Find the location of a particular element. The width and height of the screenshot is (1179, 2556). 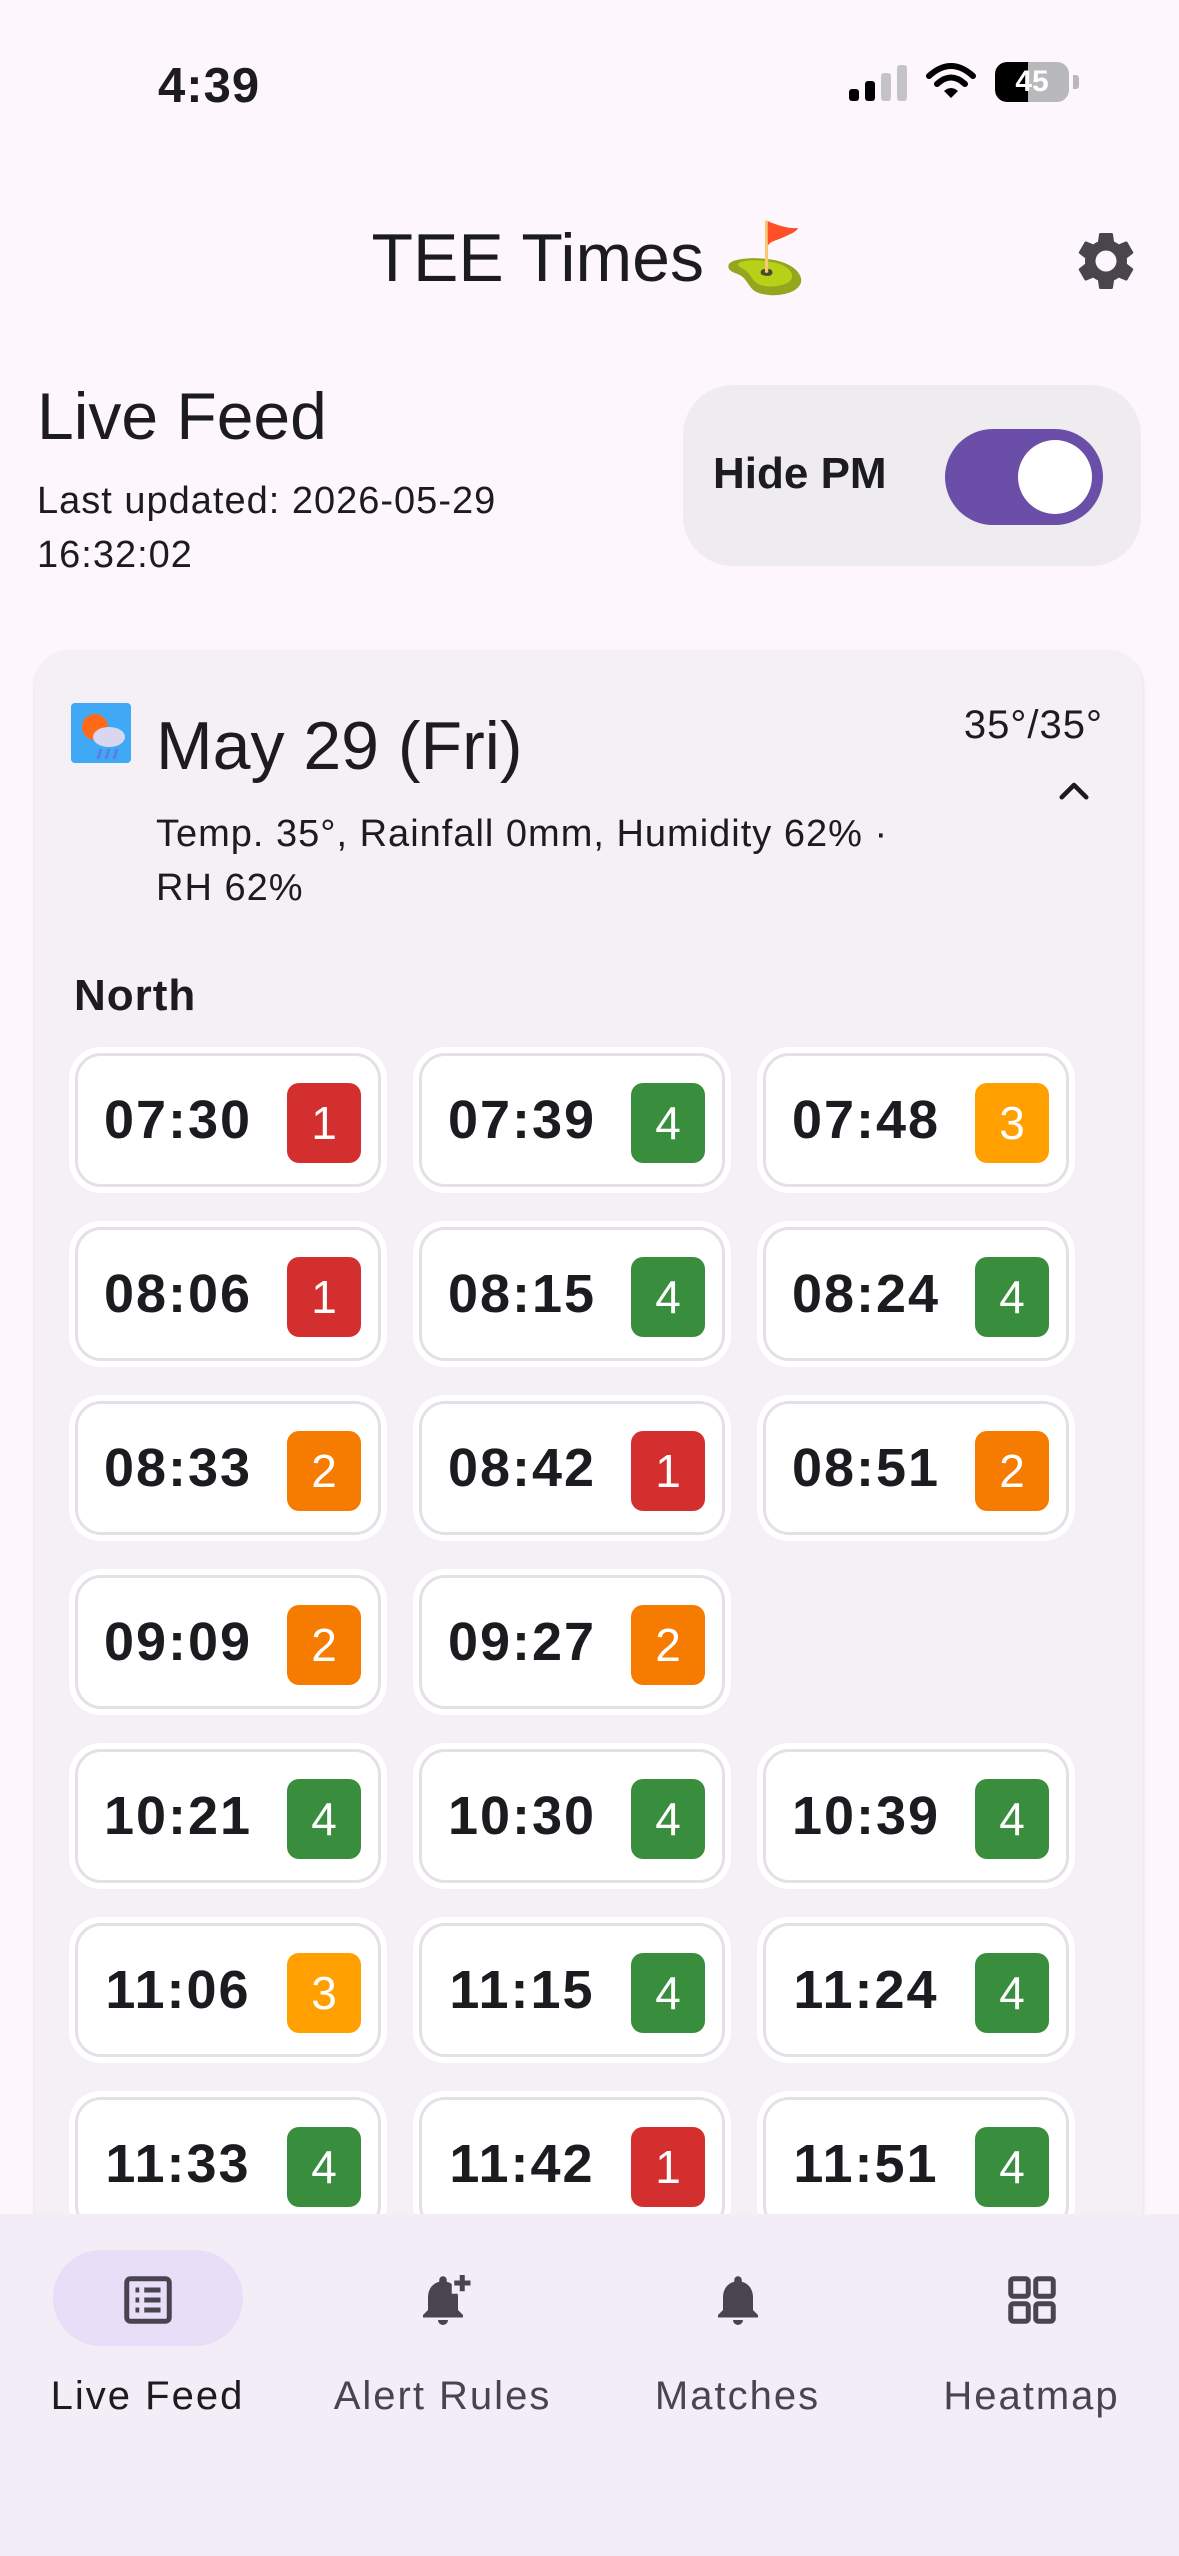

tee-time-chip: 07:30 1 is located at coordinates (228, 1120).